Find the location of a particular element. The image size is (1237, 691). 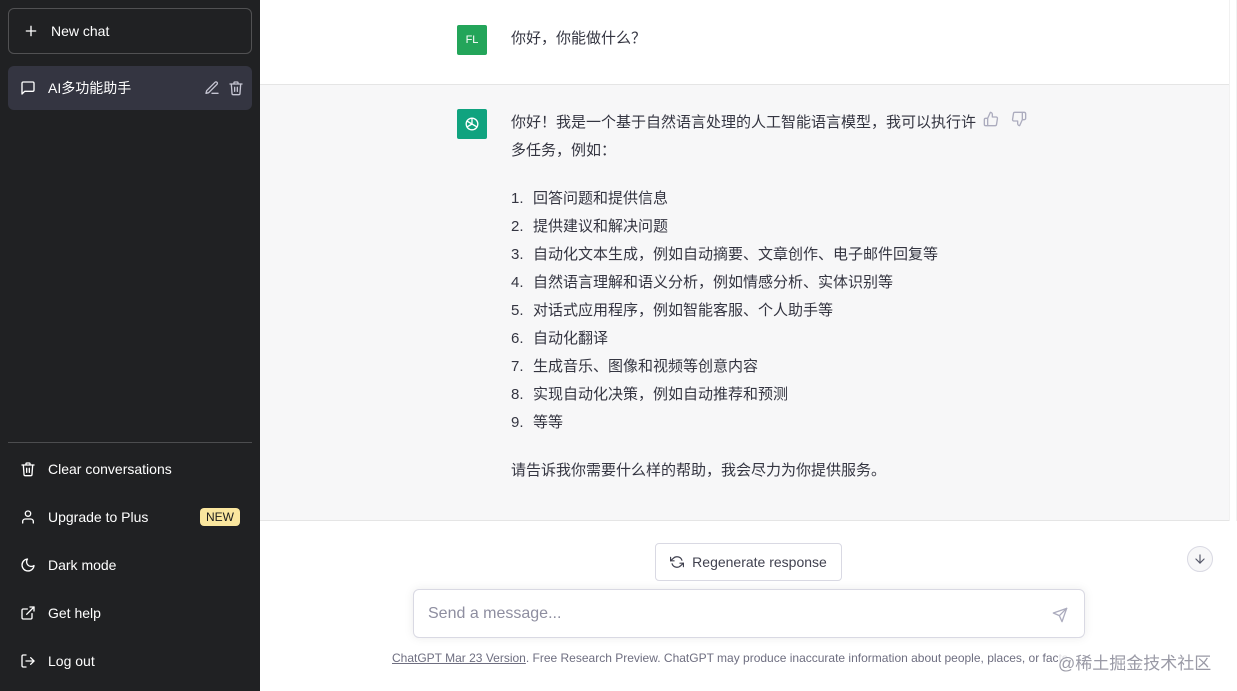

logout-icon is located at coordinates (28, 661).